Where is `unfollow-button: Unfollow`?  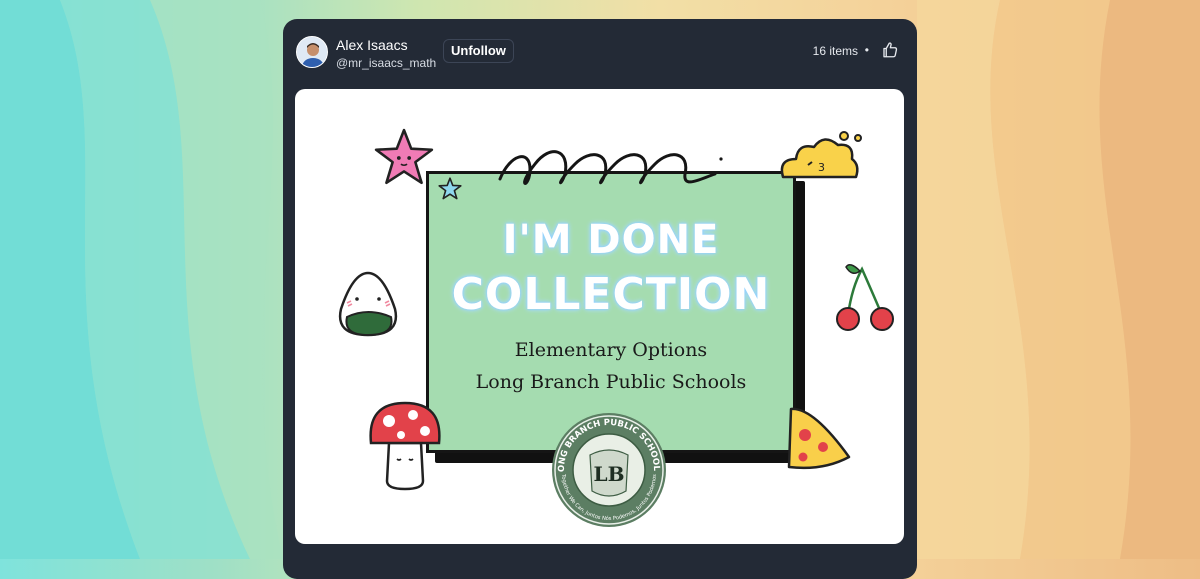 unfollow-button: Unfollow is located at coordinates (478, 51).